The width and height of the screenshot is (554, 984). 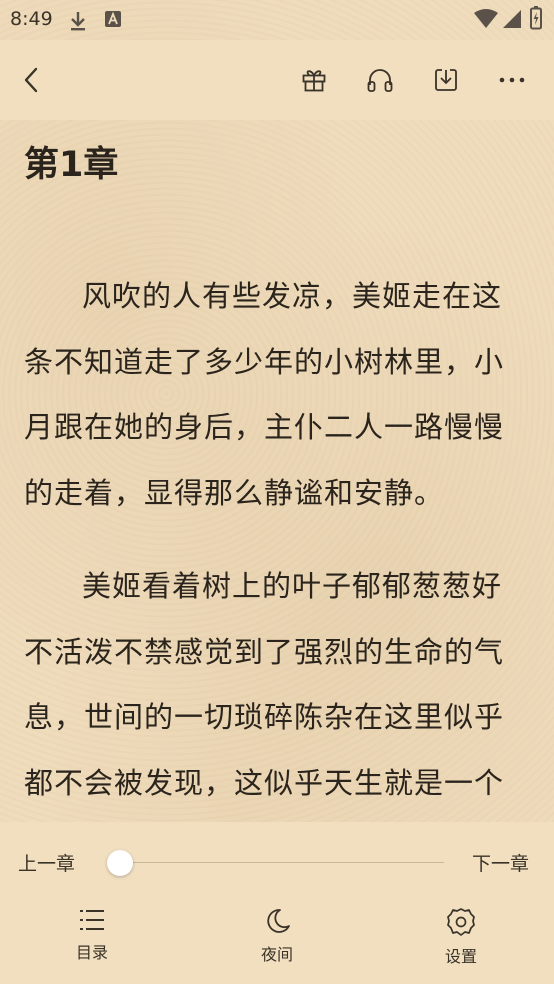 What do you see at coordinates (71, 165) in the screenshot?
I see `chapter-title: 第1章` at bounding box center [71, 165].